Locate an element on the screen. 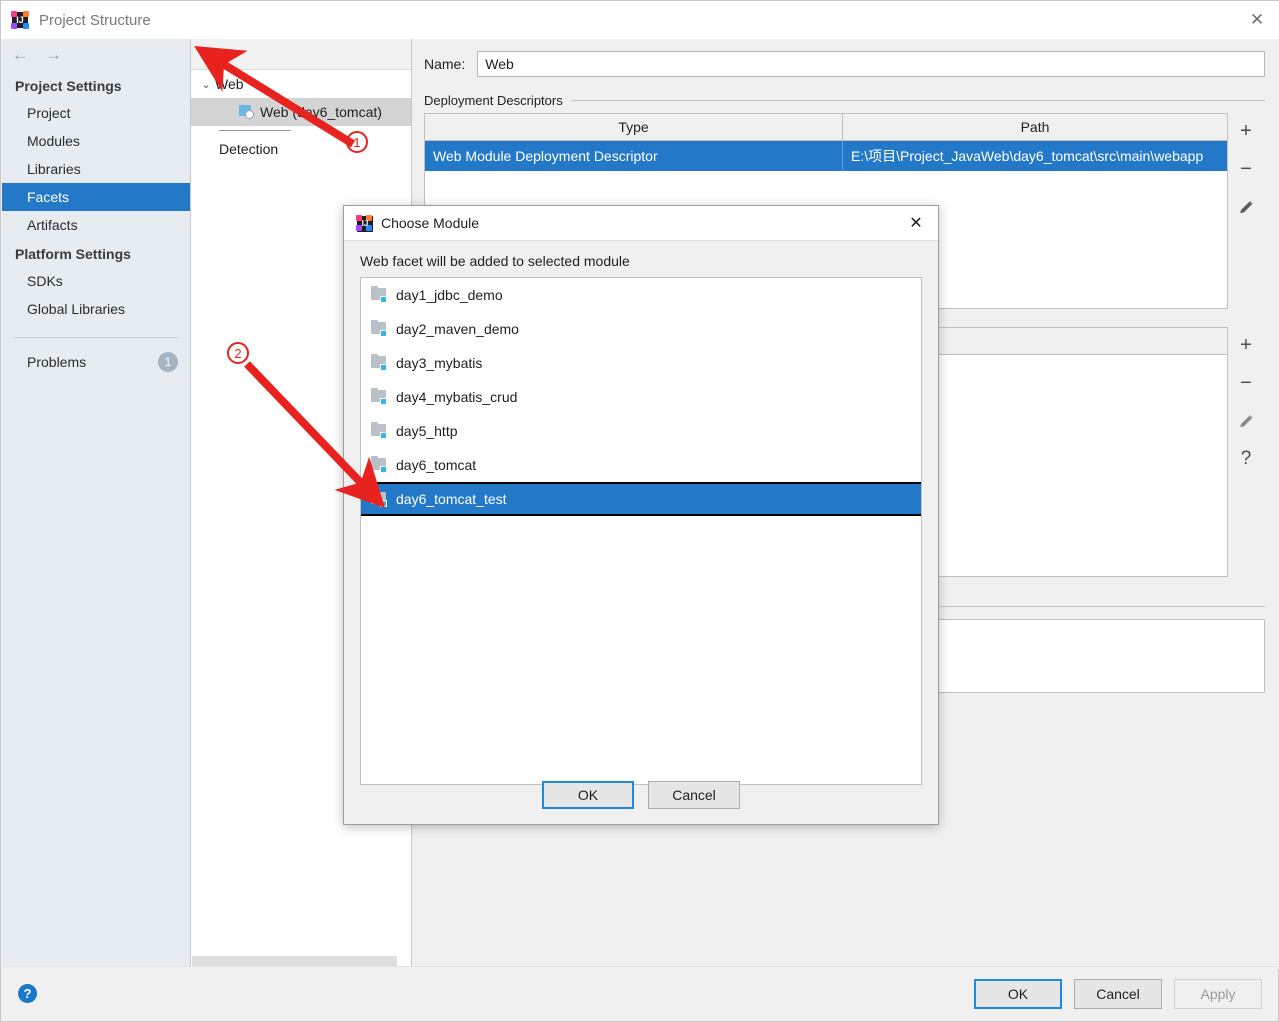  facet-name-row: Name: is located at coordinates (845, 58).